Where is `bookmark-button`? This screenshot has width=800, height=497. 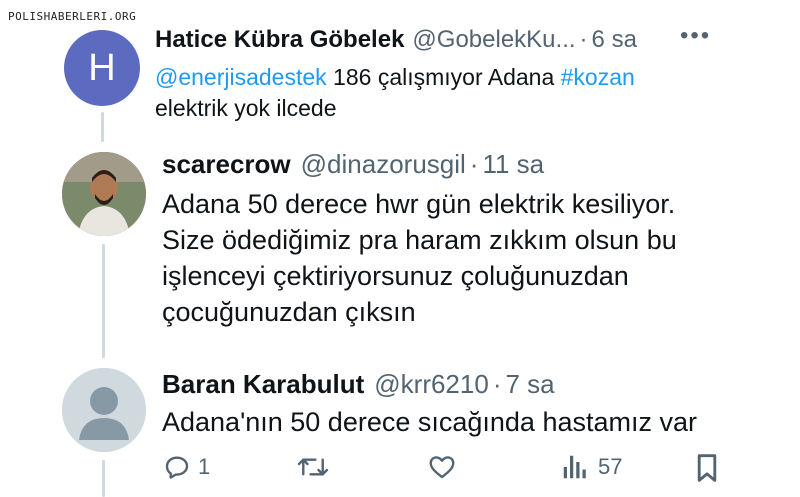
bookmark-button is located at coordinates (707, 468).